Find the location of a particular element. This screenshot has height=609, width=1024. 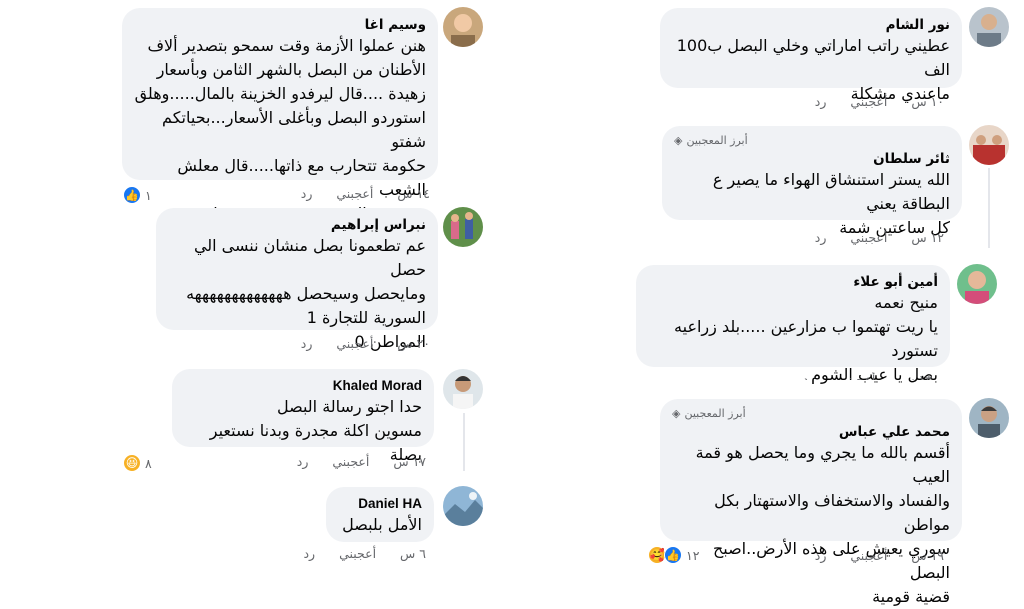

comment-time: ١٣ س is located at coordinates (915, 376).